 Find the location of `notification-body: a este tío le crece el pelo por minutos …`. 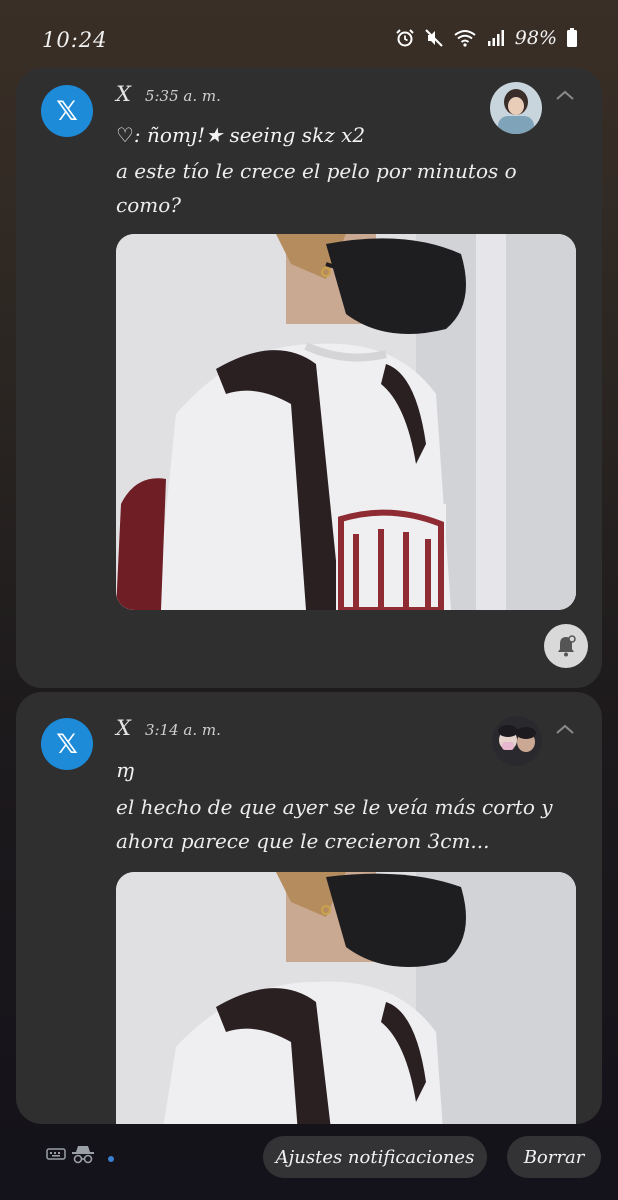

notification-body: a este tío le crece el pelo por minutos … is located at coordinates (316, 188).